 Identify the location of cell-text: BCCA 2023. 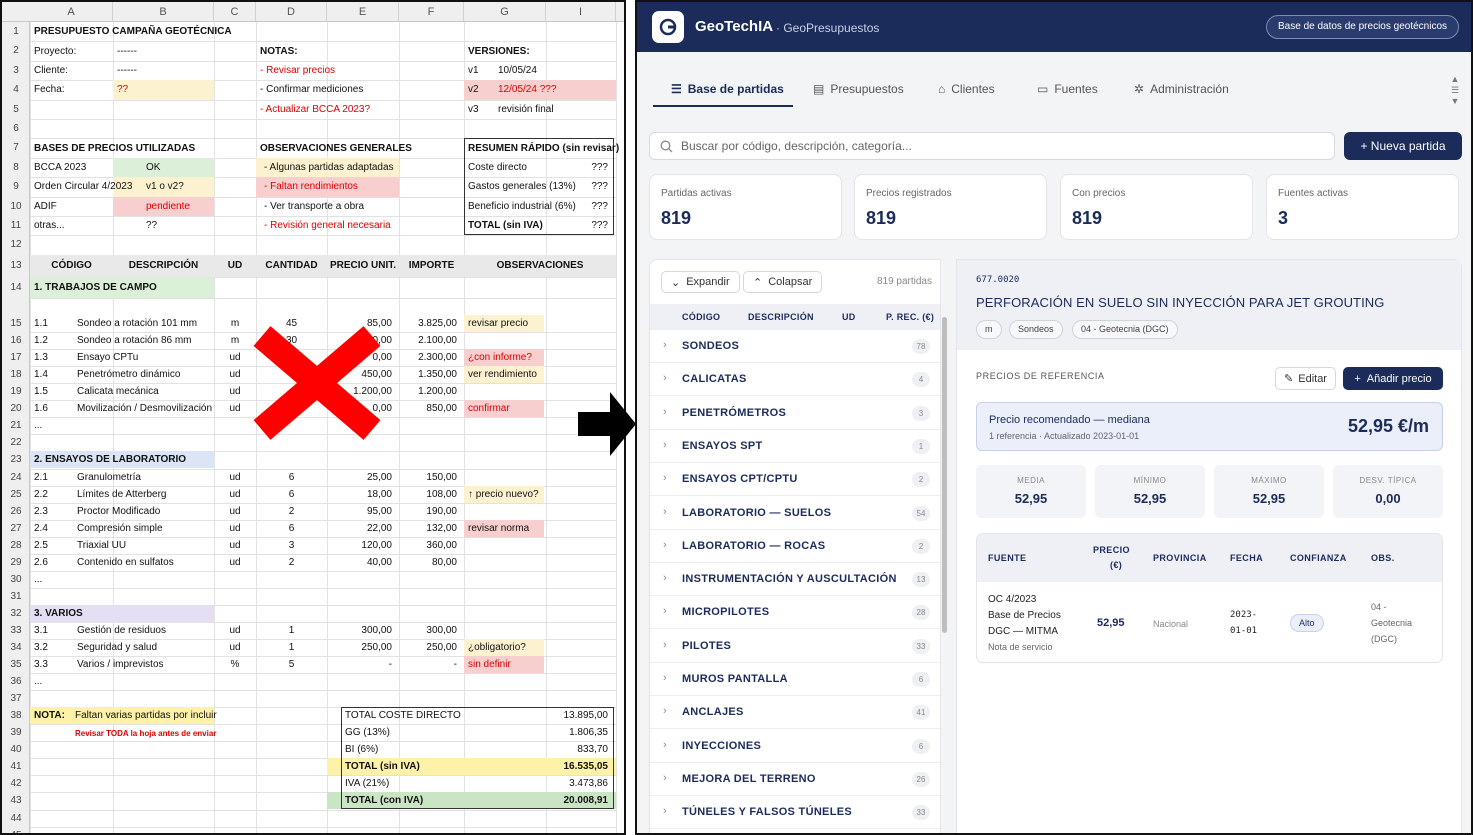
(74, 167).